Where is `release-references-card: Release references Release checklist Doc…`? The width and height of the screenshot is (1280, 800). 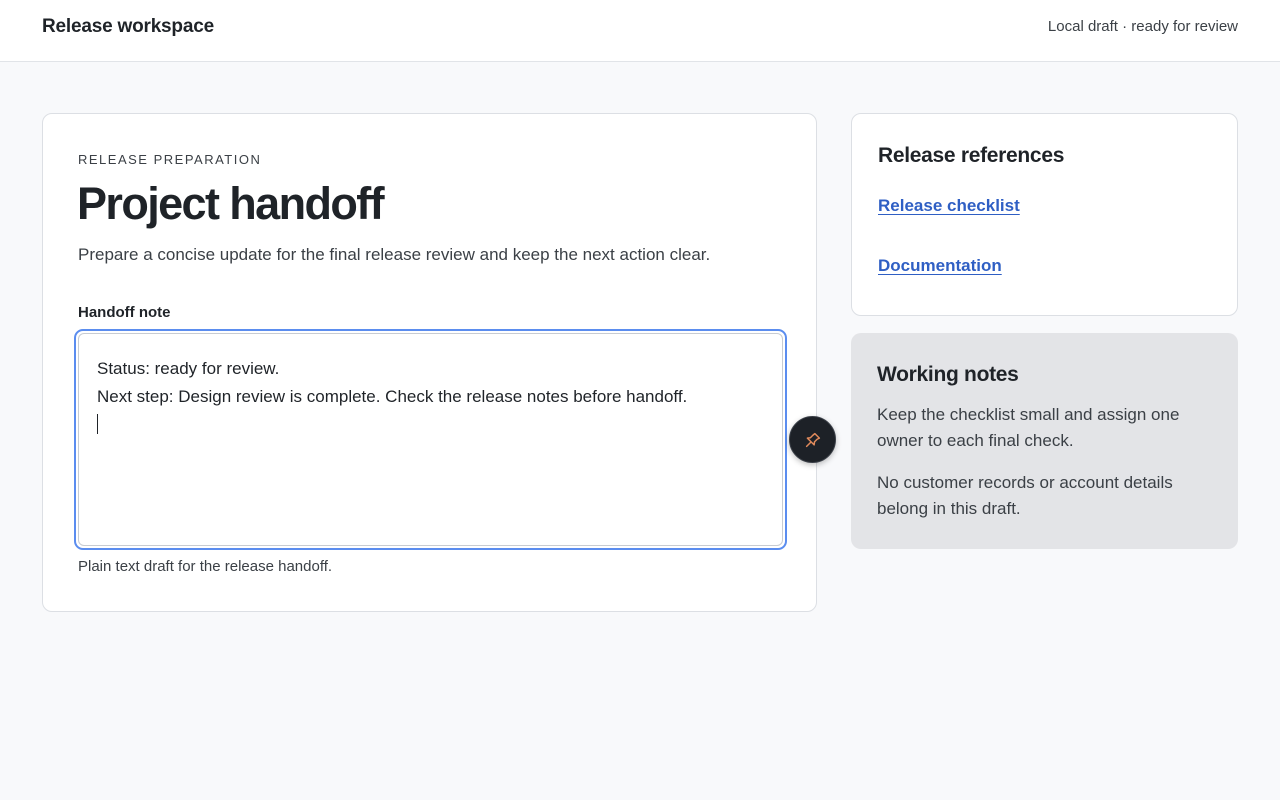
release-references-card: Release references Release checklist Doc… is located at coordinates (1044, 214).